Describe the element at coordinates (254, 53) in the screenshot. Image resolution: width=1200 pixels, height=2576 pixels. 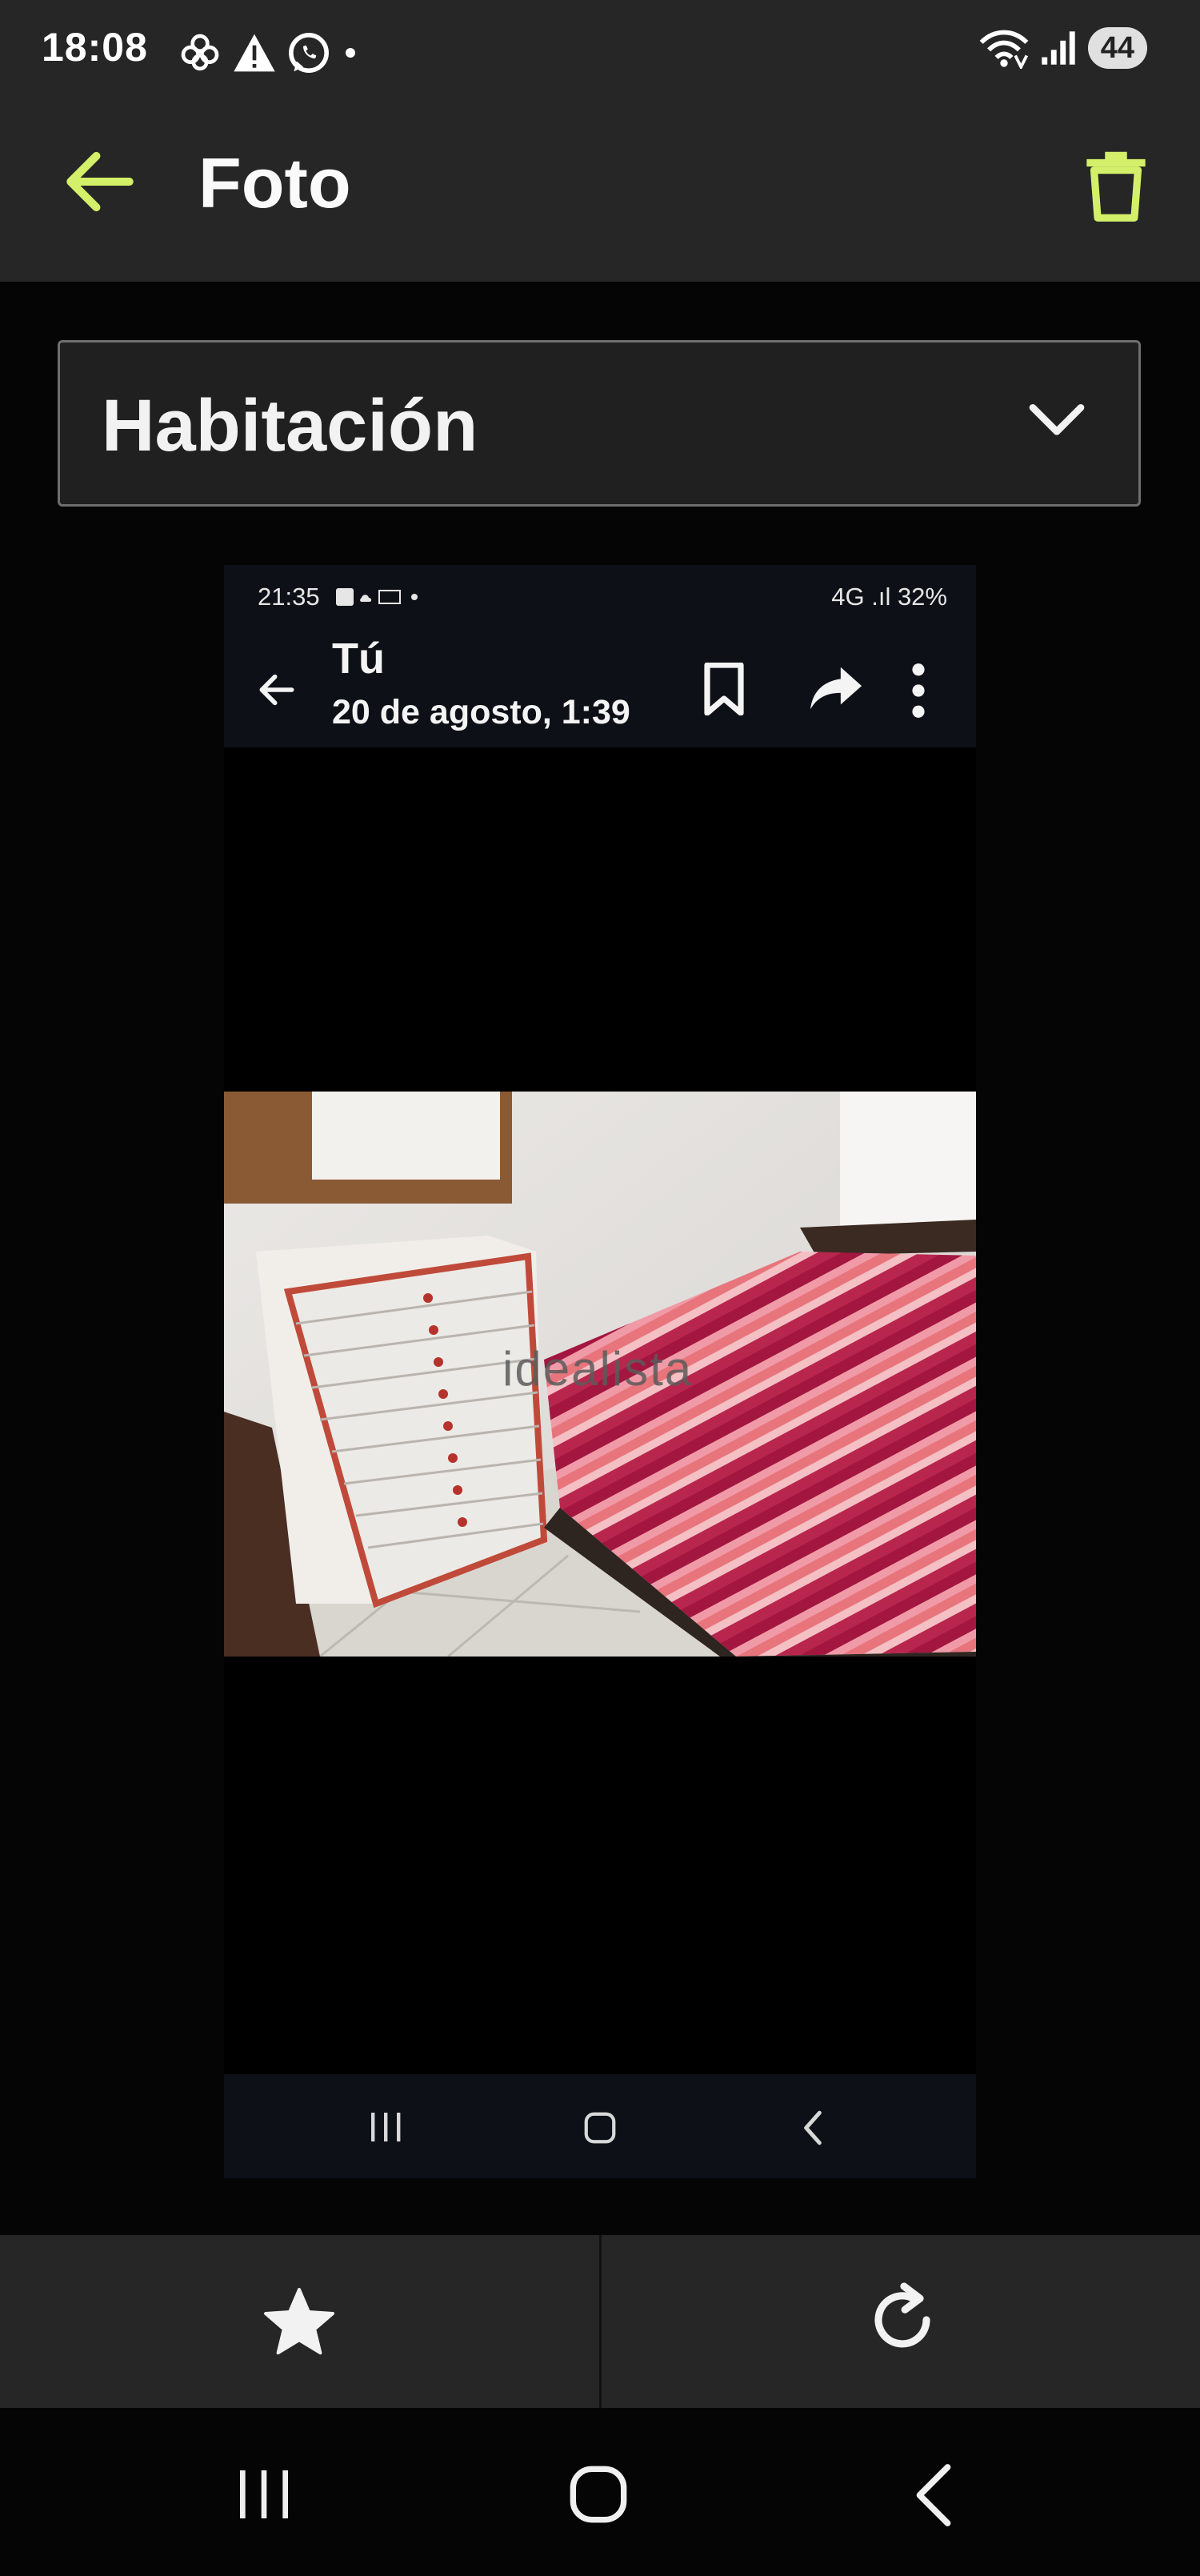
I see `warning-icon` at that location.